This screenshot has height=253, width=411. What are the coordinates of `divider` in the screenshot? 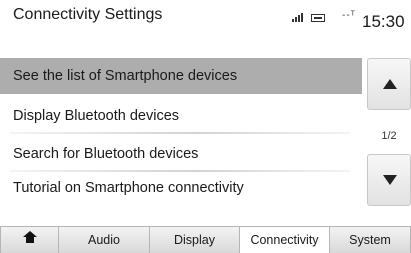 It's located at (180, 133).